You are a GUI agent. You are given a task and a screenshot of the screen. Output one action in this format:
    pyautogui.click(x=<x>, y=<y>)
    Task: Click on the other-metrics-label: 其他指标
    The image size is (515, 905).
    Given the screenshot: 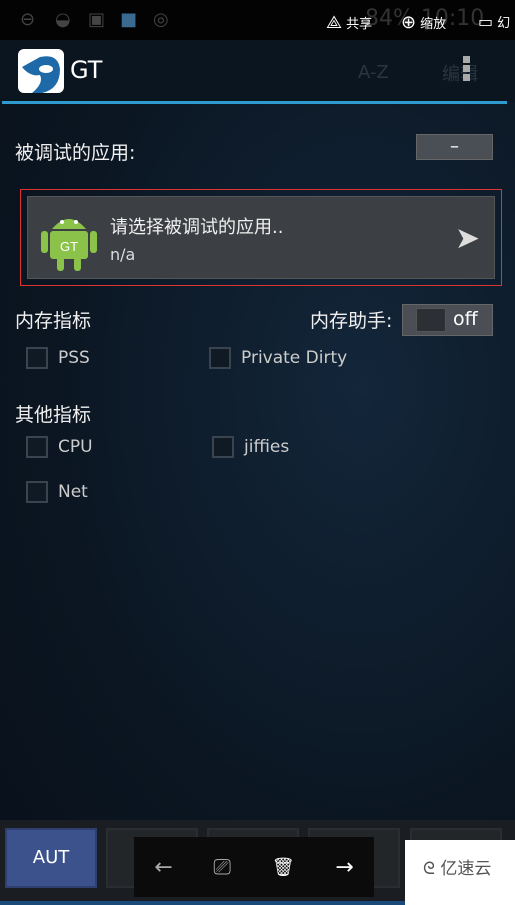 What is the action you would take?
    pyautogui.click(x=53, y=415)
    